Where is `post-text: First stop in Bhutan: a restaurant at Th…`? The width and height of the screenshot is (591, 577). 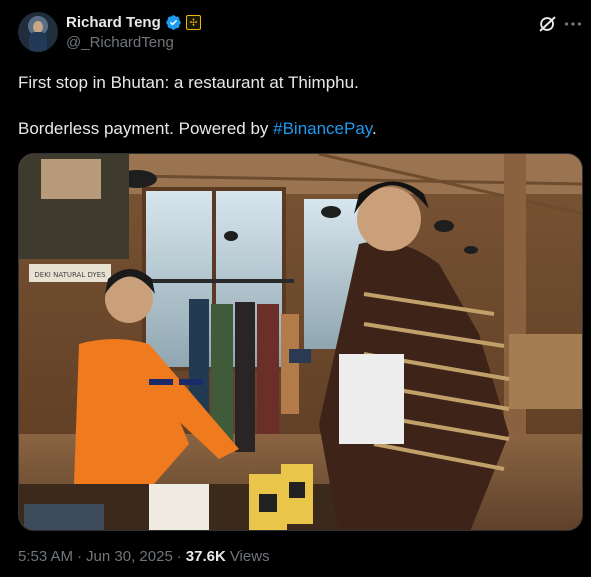
post-text: First stop in Bhutan: a restaurant at Th… is located at coordinates (295, 105).